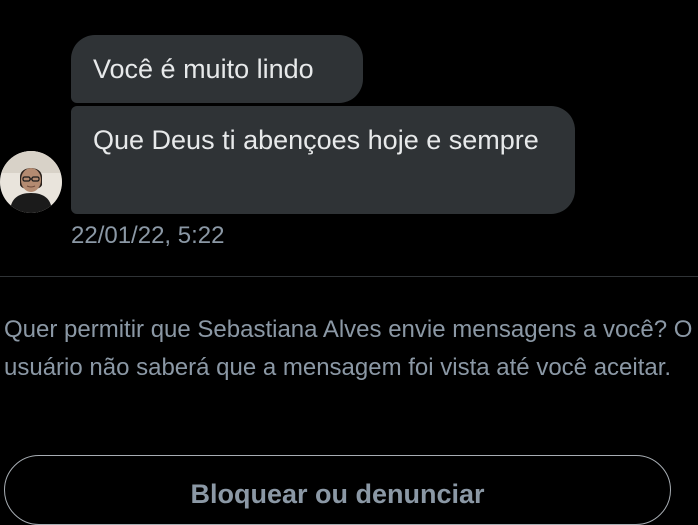  Describe the element at coordinates (349, 276) in the screenshot. I see `divider` at that location.